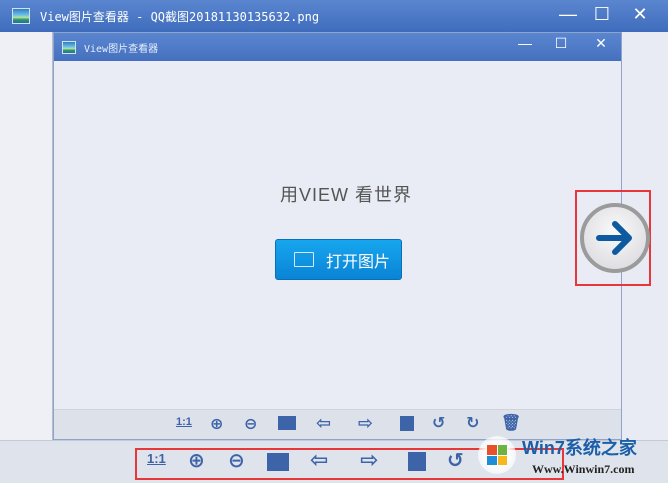 The image size is (668, 483). What do you see at coordinates (121, 49) in the screenshot?
I see `inner-title: View图片查看器` at bounding box center [121, 49].